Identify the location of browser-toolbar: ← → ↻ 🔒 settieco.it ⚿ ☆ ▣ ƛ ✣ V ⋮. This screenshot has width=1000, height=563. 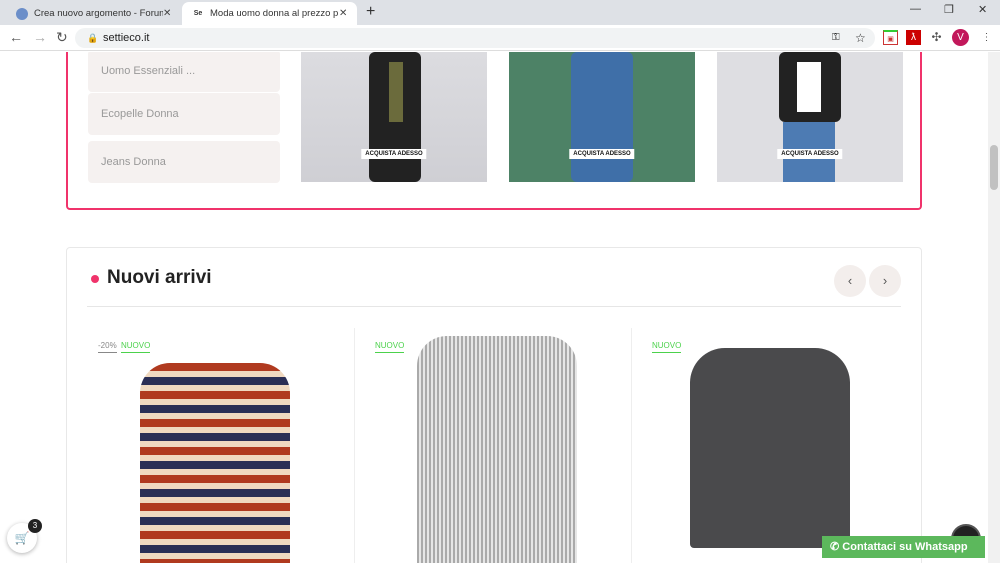
(500, 38).